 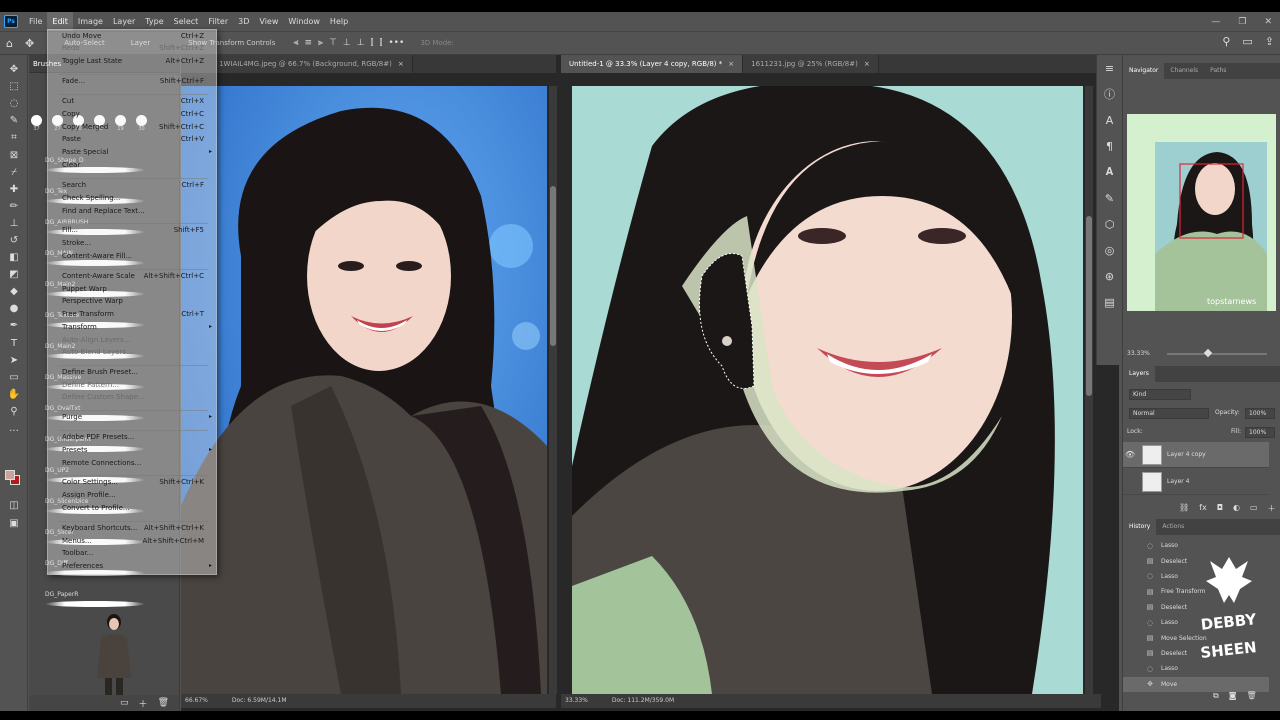 I want to click on adjustments-icon: ◎, so click(x=1109, y=250).